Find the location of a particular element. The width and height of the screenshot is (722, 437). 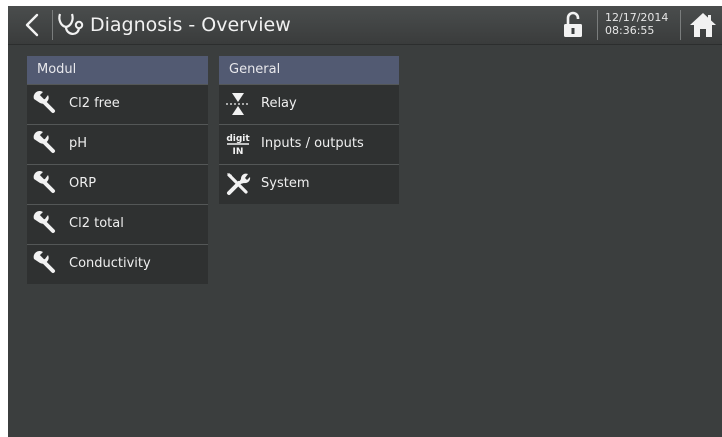

modul-item-ph: pH is located at coordinates (117, 144).